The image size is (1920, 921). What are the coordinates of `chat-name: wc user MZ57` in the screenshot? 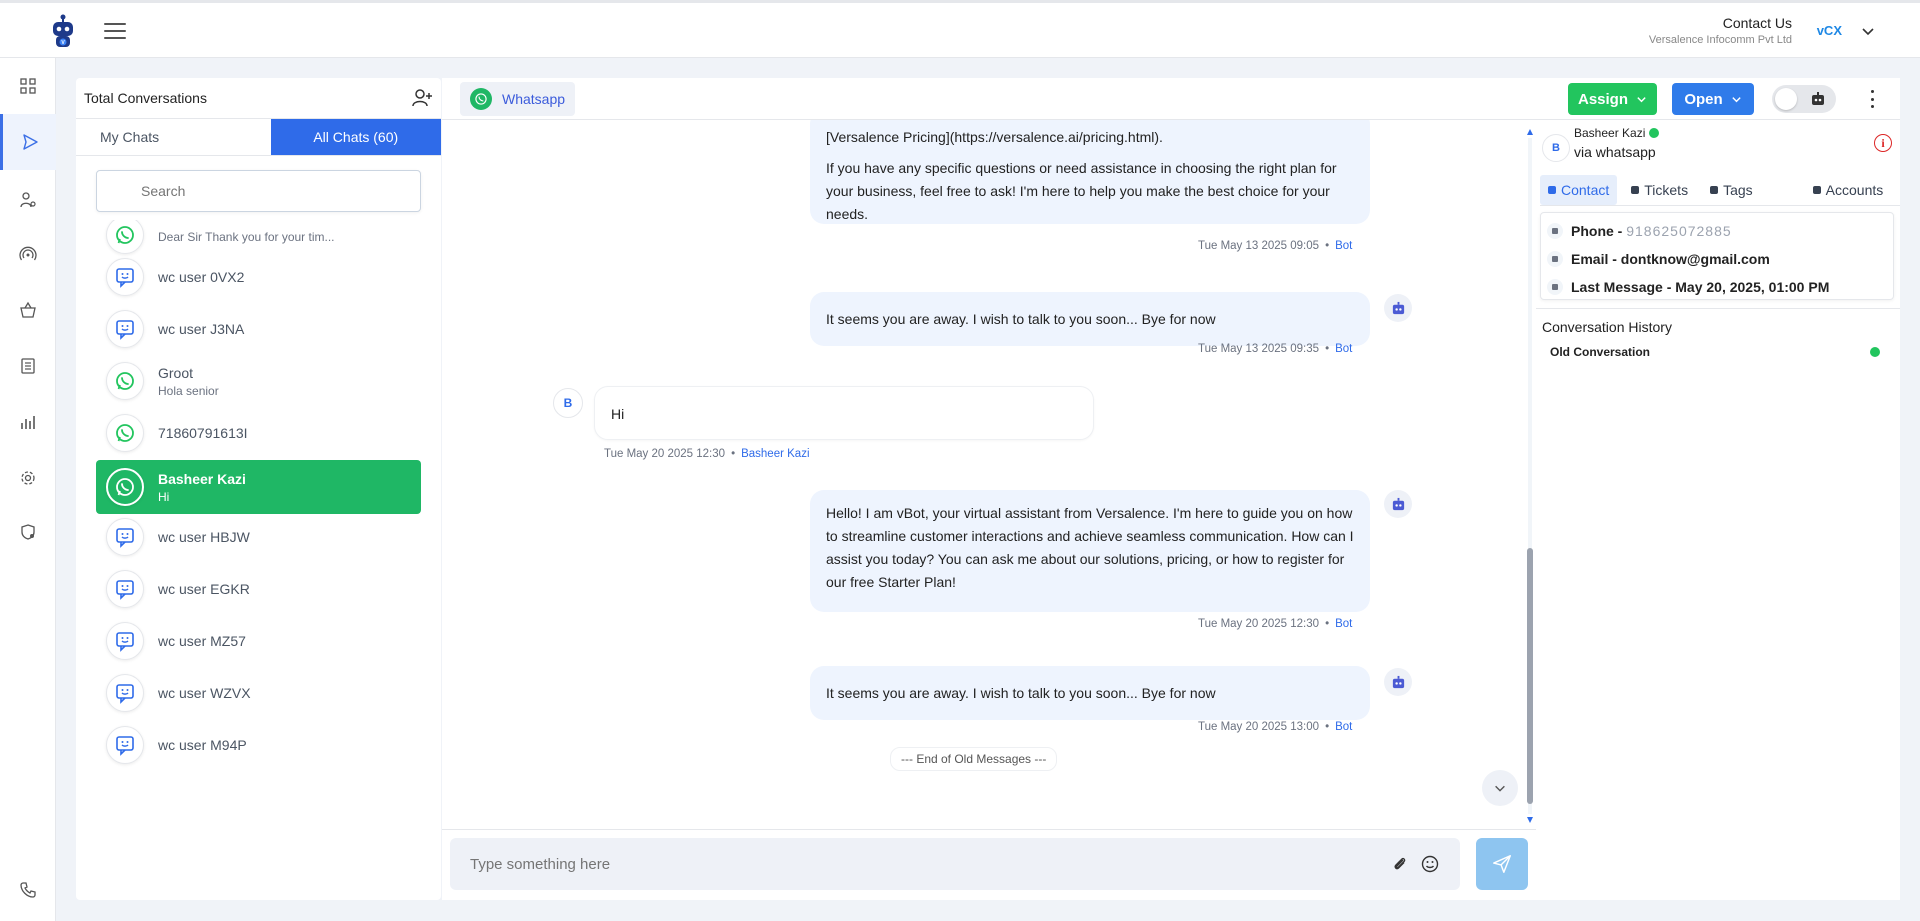 It's located at (202, 641).